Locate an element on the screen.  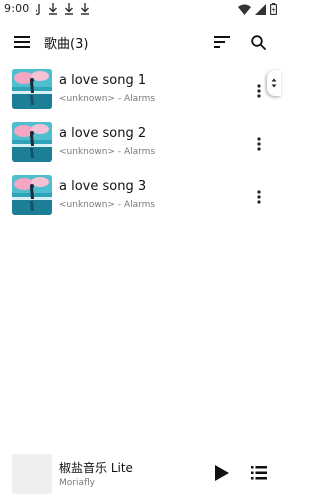
queue-icon is located at coordinates (259, 473).